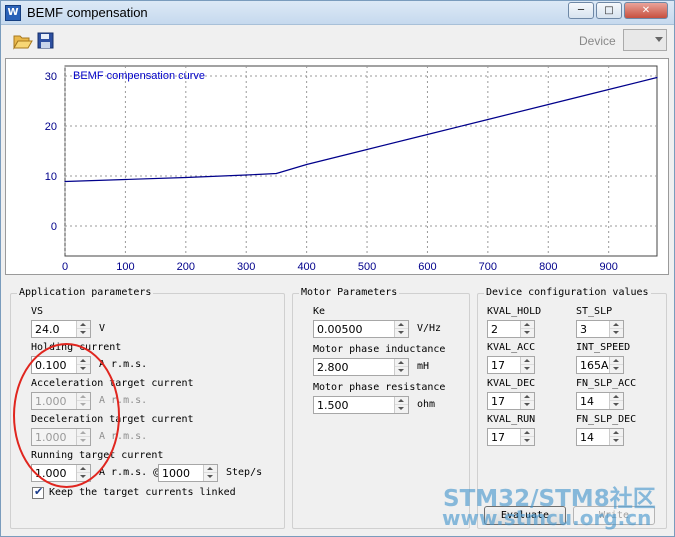  Describe the element at coordinates (527, 361) in the screenshot. I see `kval-acc-up-arrow` at that location.